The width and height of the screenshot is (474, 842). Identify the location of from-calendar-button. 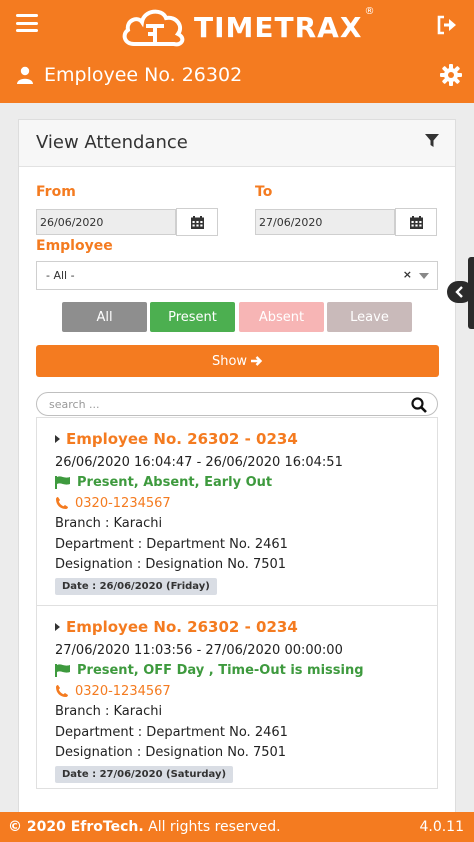
(197, 222).